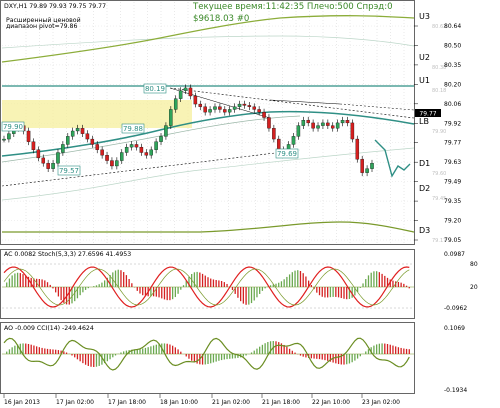 Image resolution: width=500 pixels, height=408 pixels. I want to click on ao-tick-label: 0.1069, so click(454, 328).